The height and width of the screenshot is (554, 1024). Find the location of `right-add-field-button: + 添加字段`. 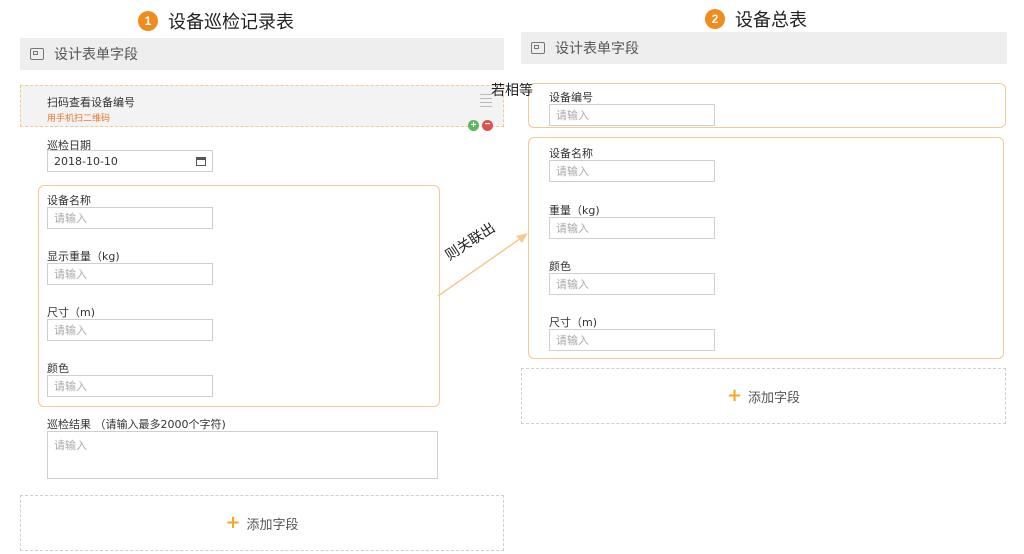

right-add-field-button: + 添加字段 is located at coordinates (763, 396).